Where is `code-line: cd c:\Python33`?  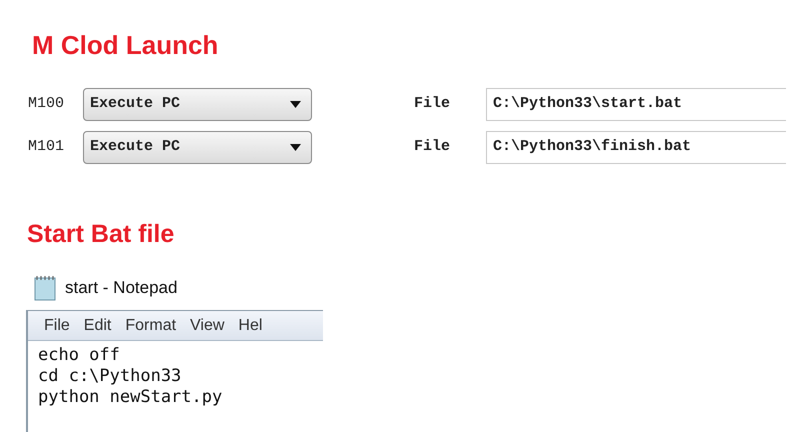 code-line: cd c:\Python33 is located at coordinates (110, 376).